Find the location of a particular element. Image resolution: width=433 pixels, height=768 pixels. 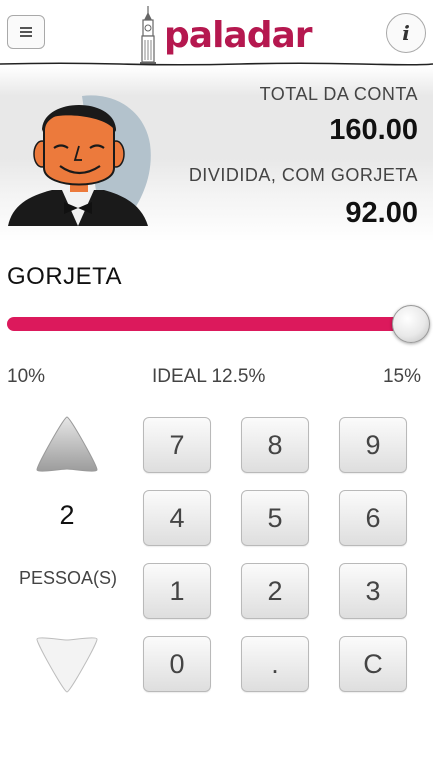

logo-text: paladar is located at coordinates (238, 35).